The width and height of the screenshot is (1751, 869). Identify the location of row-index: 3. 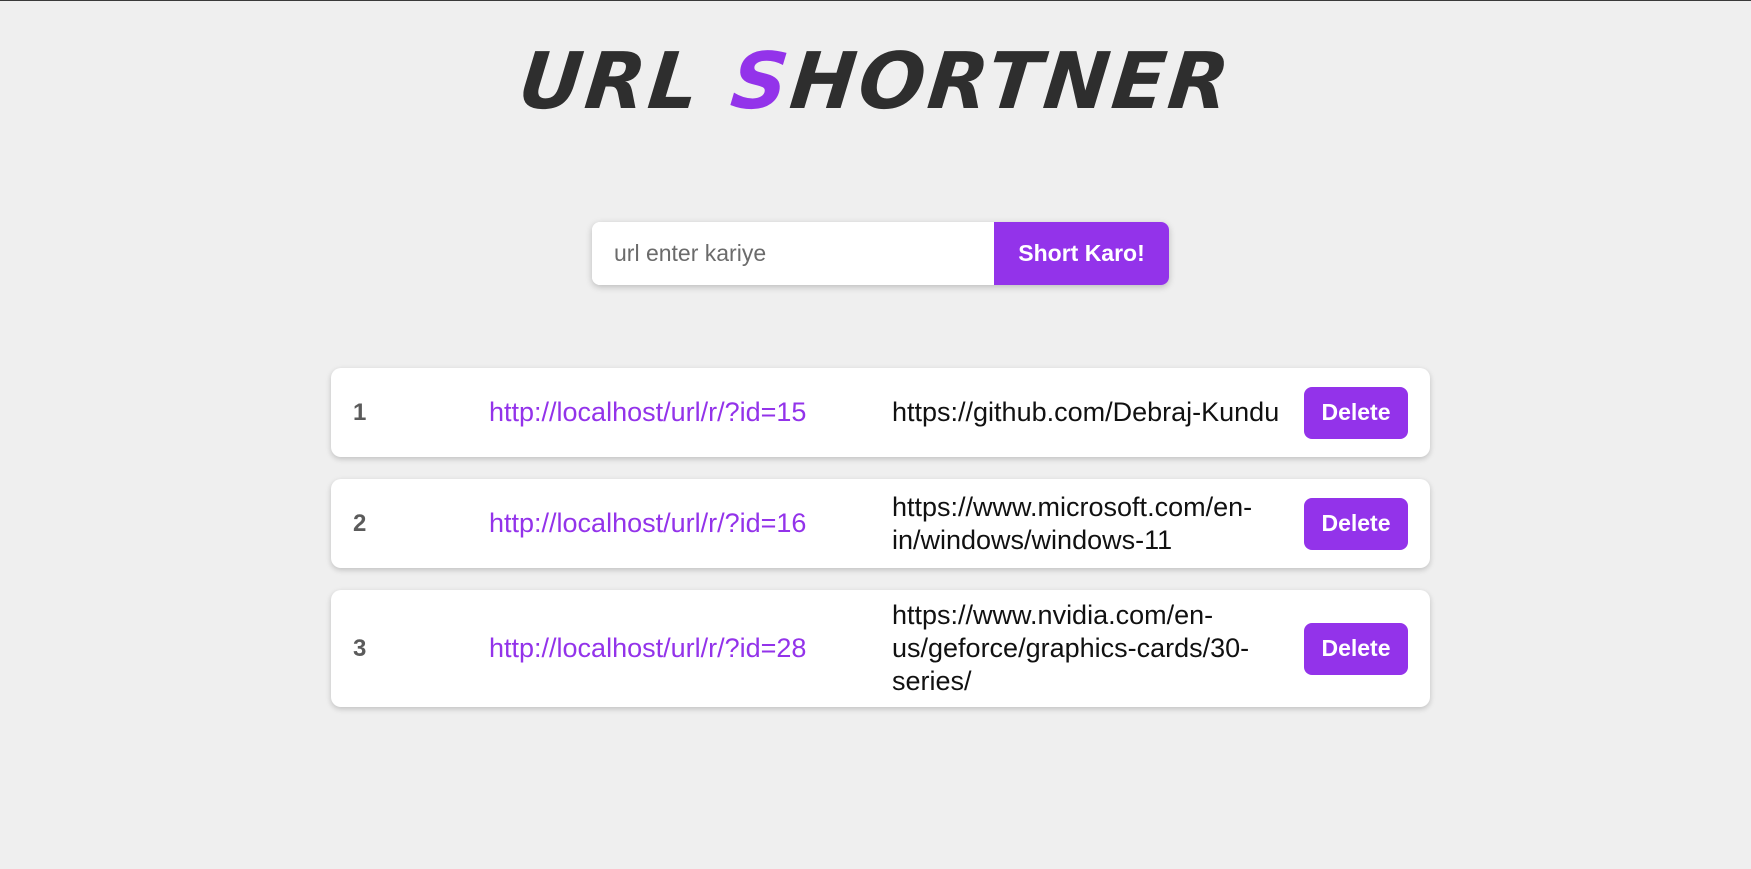
(360, 648).